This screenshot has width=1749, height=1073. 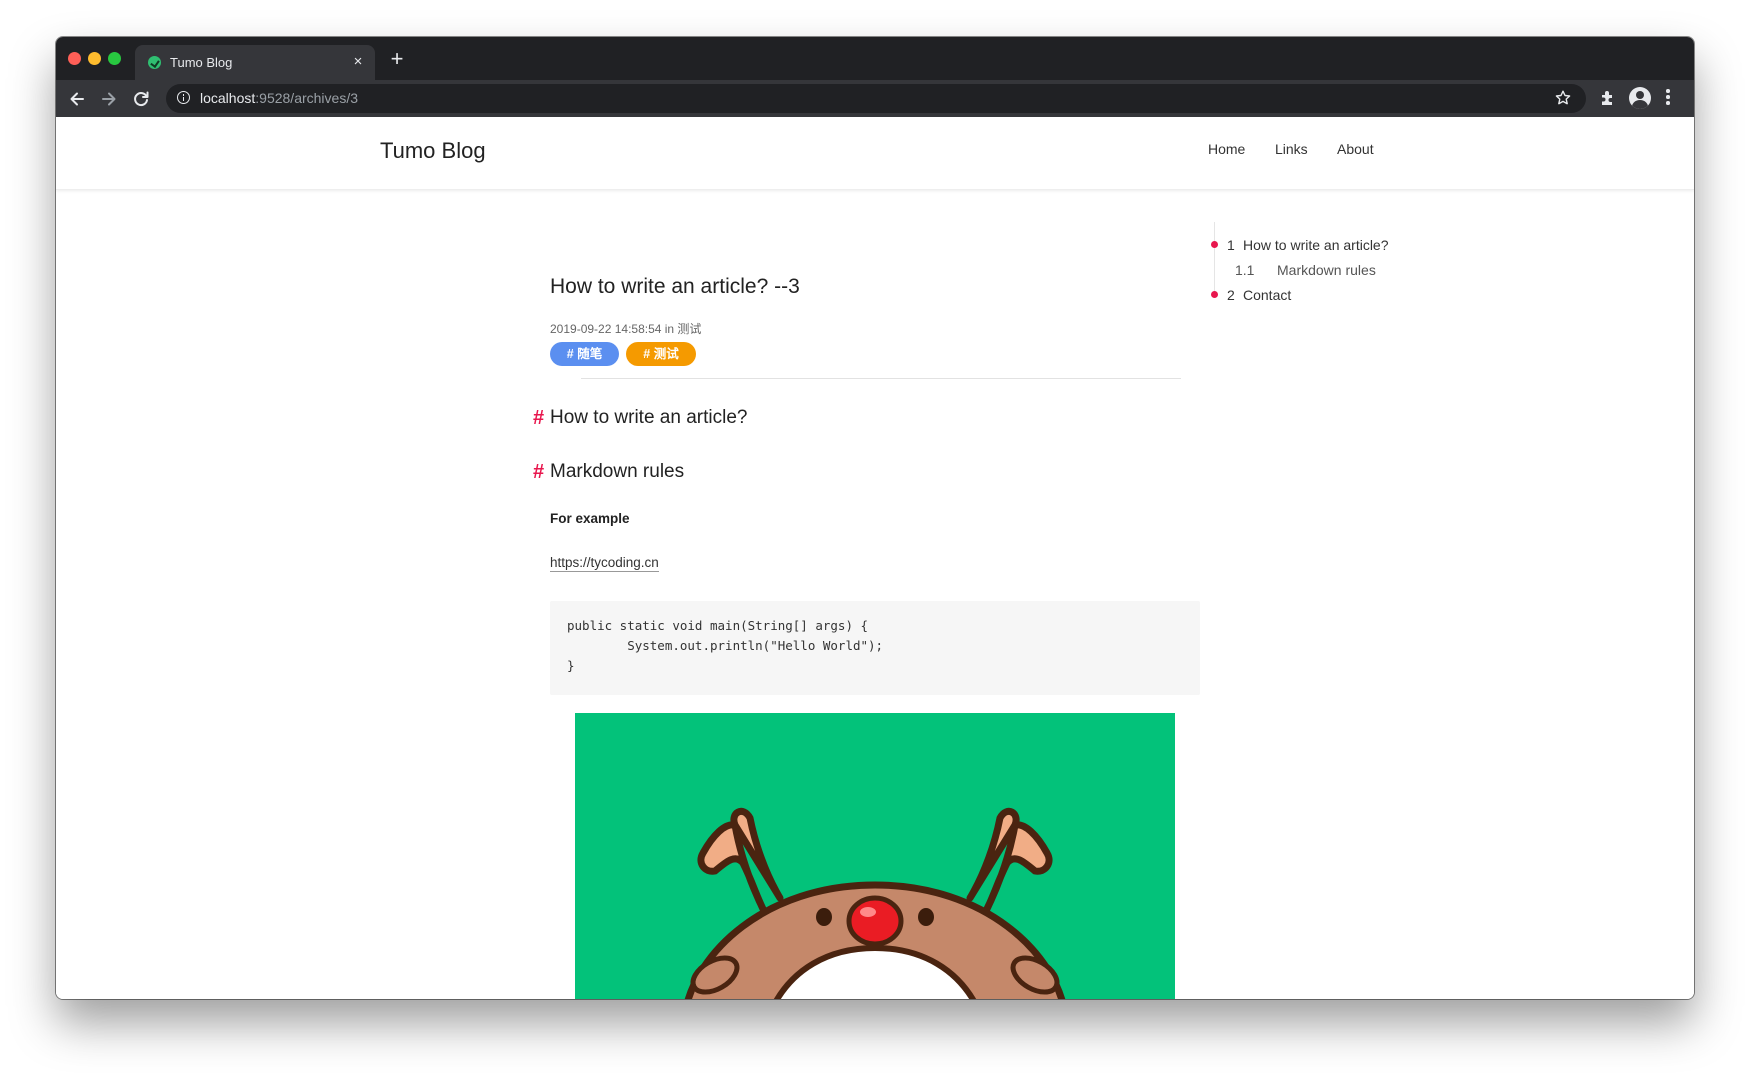 What do you see at coordinates (141, 99) in the screenshot?
I see `reload-icon` at bounding box center [141, 99].